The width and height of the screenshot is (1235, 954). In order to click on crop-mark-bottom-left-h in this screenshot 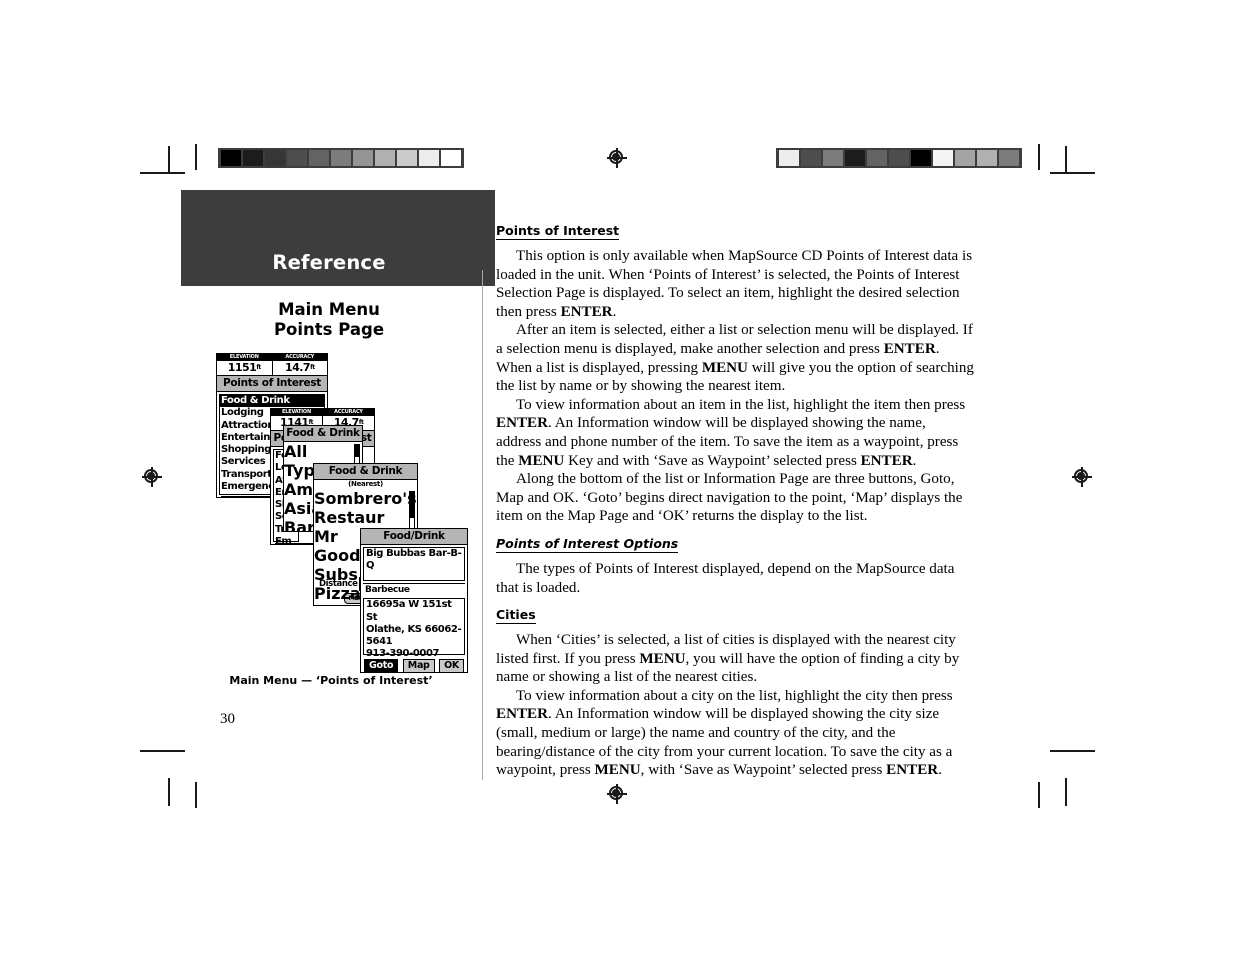, I will do `click(162, 751)`.